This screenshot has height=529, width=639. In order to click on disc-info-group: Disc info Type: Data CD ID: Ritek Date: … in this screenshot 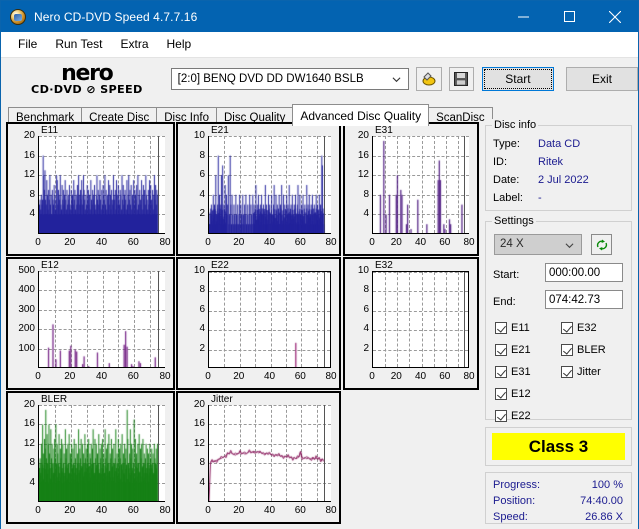, I will do `click(558, 165)`.